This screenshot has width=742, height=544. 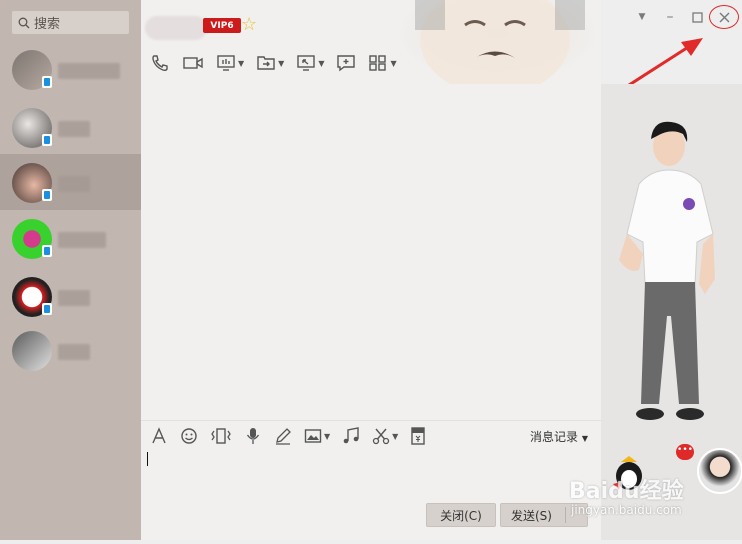 I want to click on music-button, so click(x=351, y=436).